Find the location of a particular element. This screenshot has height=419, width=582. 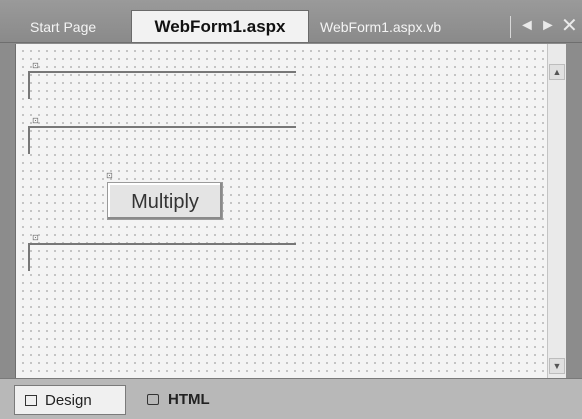

scroll-right-icon: ► is located at coordinates (548, 26).